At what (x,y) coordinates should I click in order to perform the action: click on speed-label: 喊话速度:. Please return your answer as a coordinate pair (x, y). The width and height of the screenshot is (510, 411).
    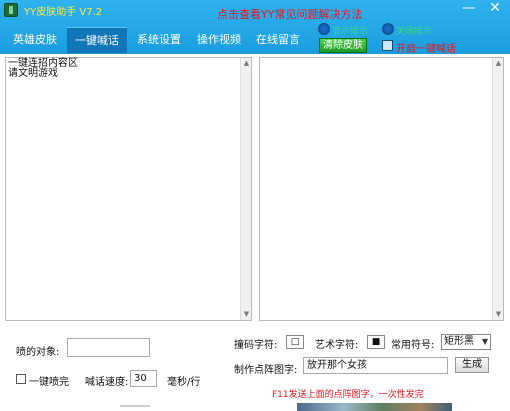
    Looking at the image, I should click on (107, 382).